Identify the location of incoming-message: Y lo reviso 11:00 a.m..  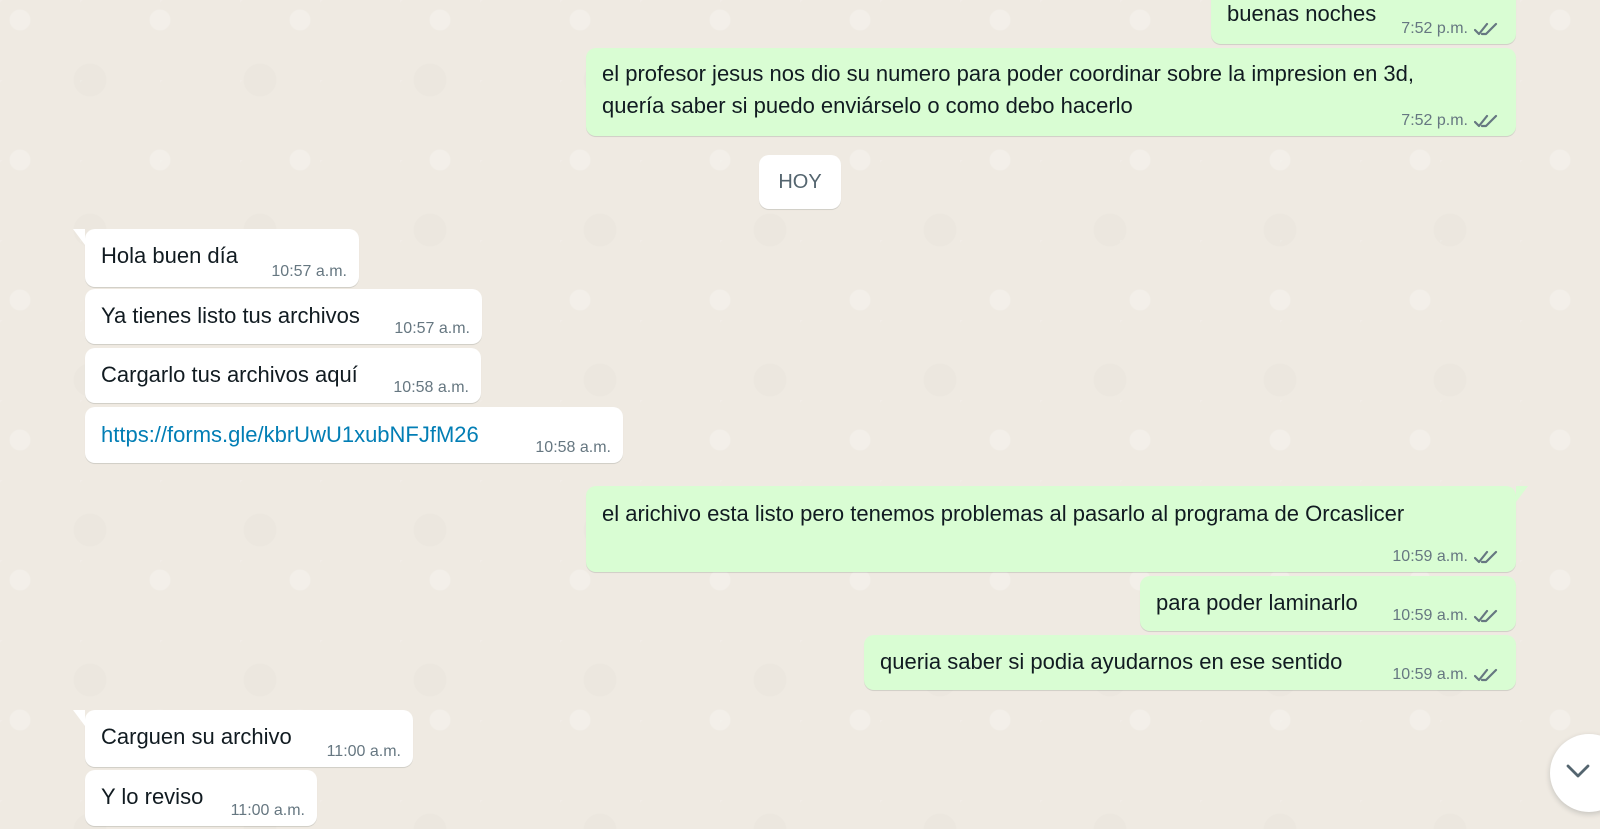
(201, 798).